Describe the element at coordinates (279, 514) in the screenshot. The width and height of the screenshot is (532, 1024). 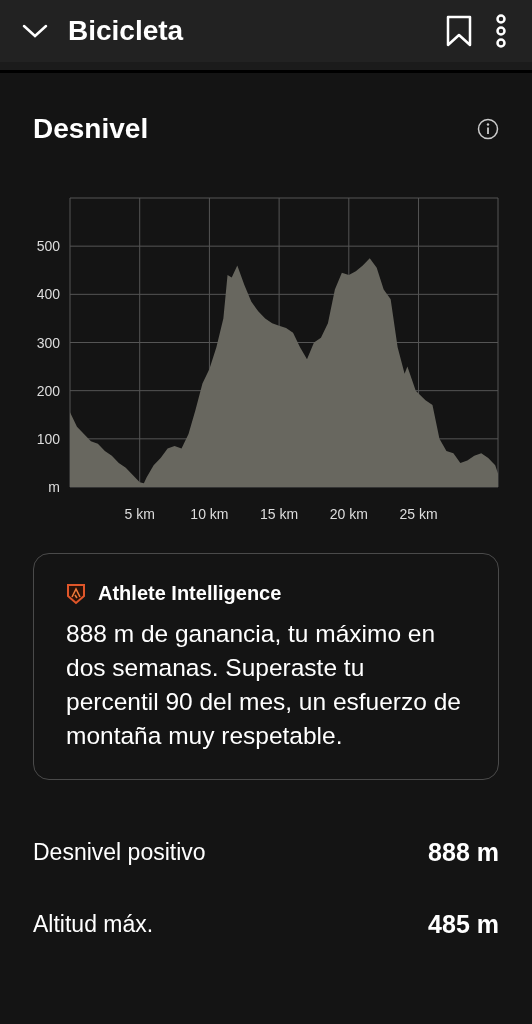
I see `axis-label: 15 km` at that location.